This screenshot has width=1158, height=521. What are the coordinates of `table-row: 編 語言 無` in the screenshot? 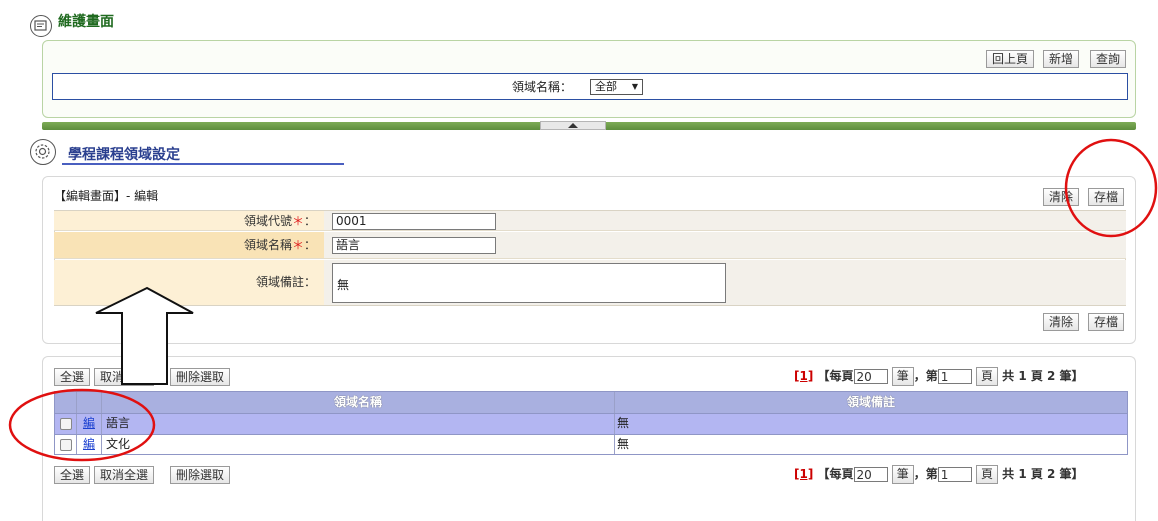 It's located at (591, 423).